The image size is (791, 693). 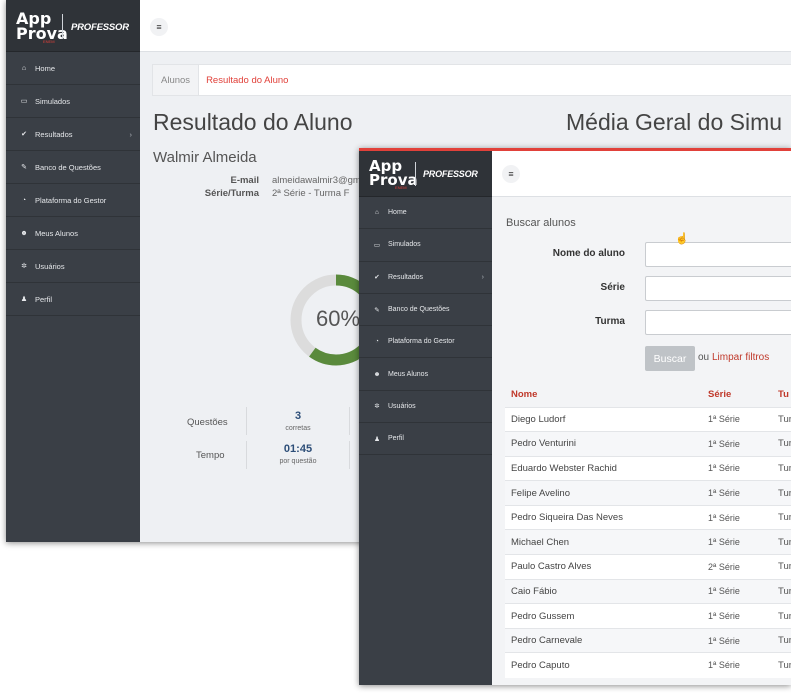 I want to click on table-row: Pedro Caputo 1ª Série Tur, so click(x=648, y=665).